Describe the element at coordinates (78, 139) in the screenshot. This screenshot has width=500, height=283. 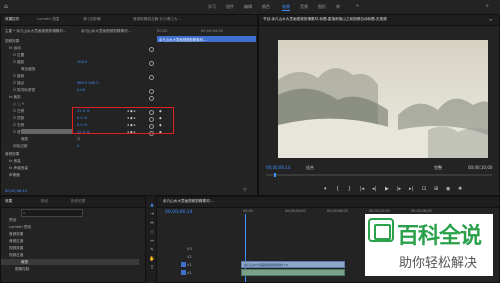
I see `zoom-checkbox: ☐` at that location.